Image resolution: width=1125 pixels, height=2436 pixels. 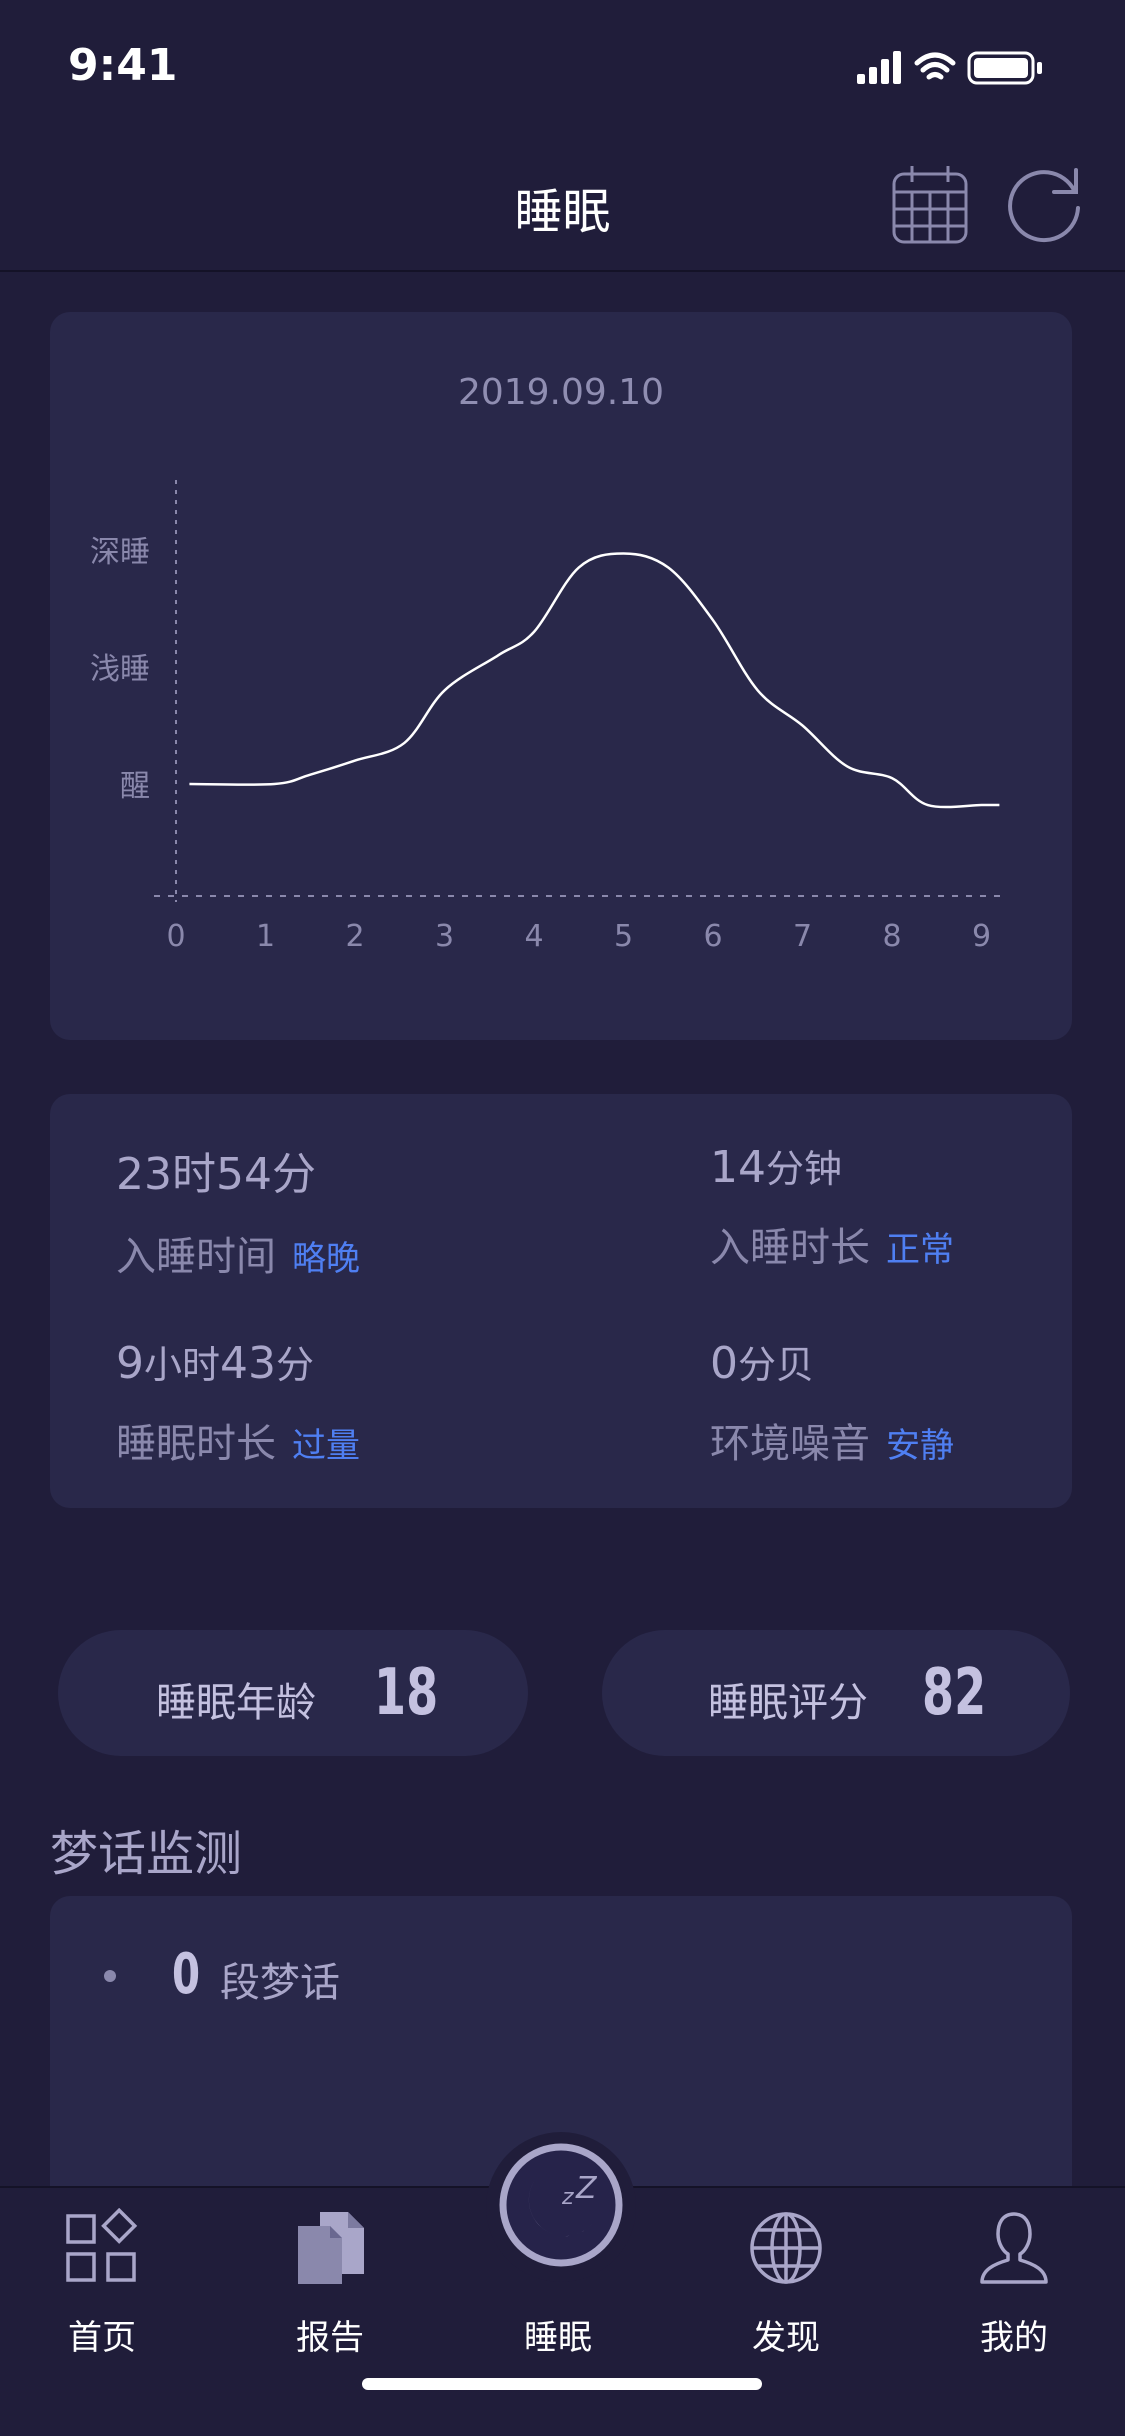 I want to click on stat-label-text: 入睡时间, so click(x=196, y=1257).